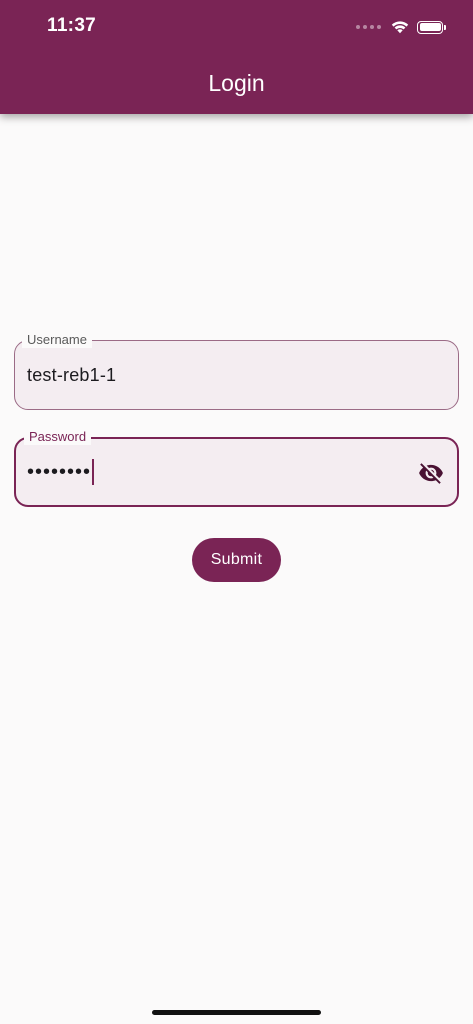 Image resolution: width=473 pixels, height=1024 pixels. Describe the element at coordinates (236, 560) in the screenshot. I see `submit-button: Submit` at that location.